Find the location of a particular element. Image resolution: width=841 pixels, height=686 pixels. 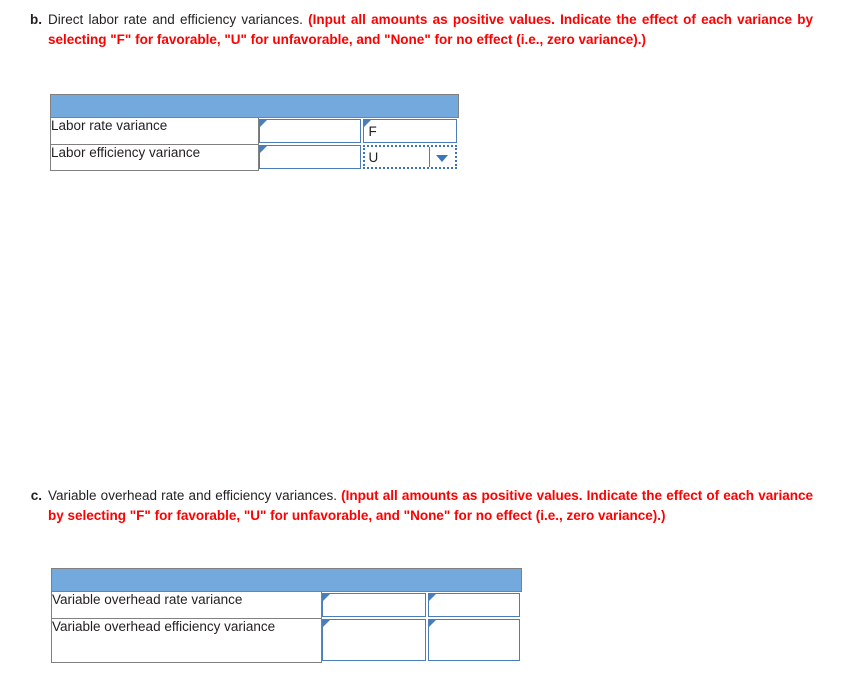

labor-efficiency-effect-dropdown: U is located at coordinates (409, 157).